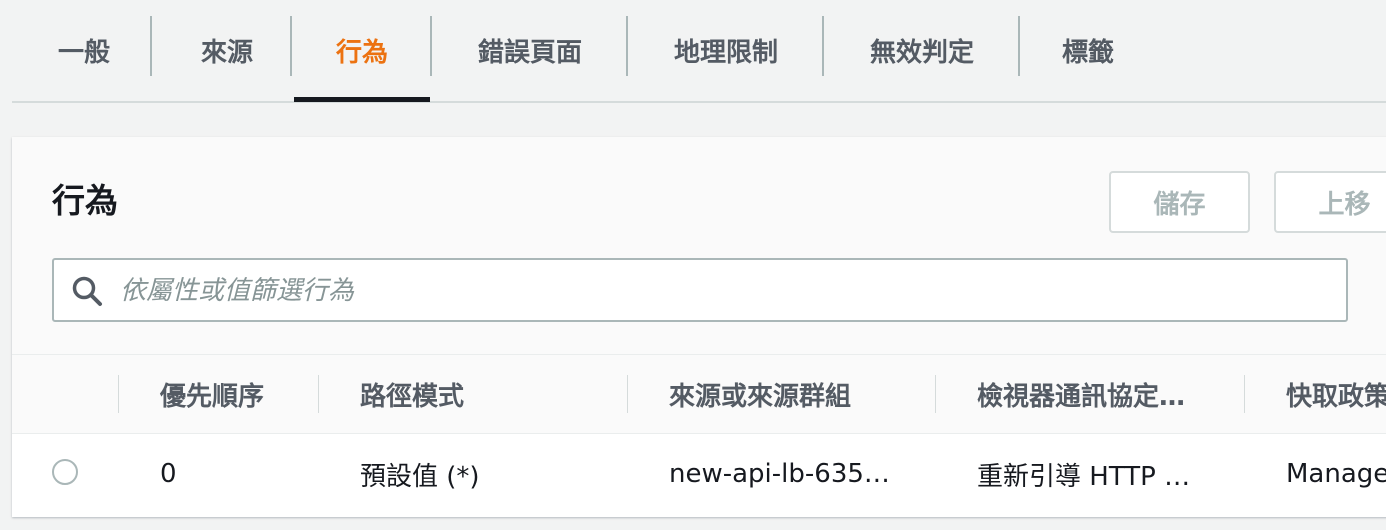  What do you see at coordinates (87, 291) in the screenshot?
I see `search-icon` at bounding box center [87, 291].